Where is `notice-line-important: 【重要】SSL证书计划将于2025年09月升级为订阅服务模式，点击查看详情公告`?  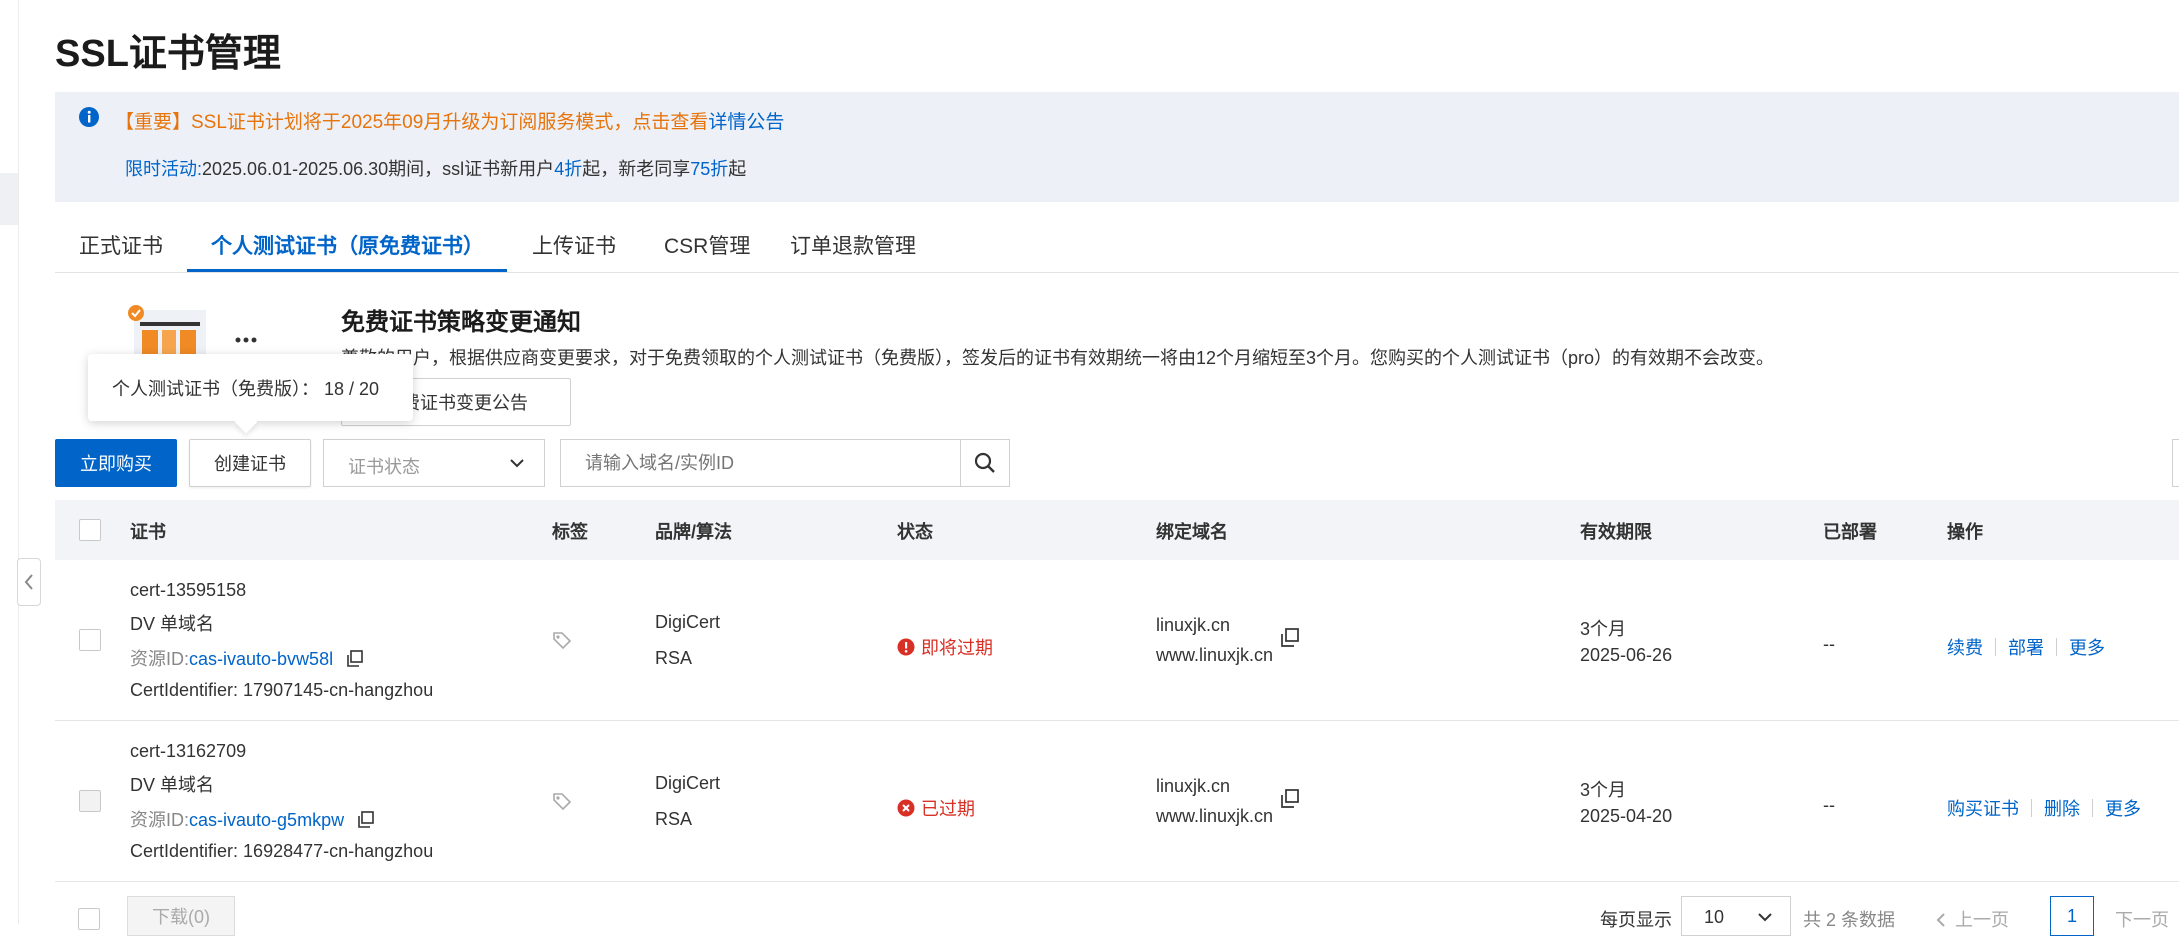 notice-line-important: 【重要】SSL证书计划将于2025年09月升级为订阅服务模式，点击查看详情公告 is located at coordinates (449, 120).